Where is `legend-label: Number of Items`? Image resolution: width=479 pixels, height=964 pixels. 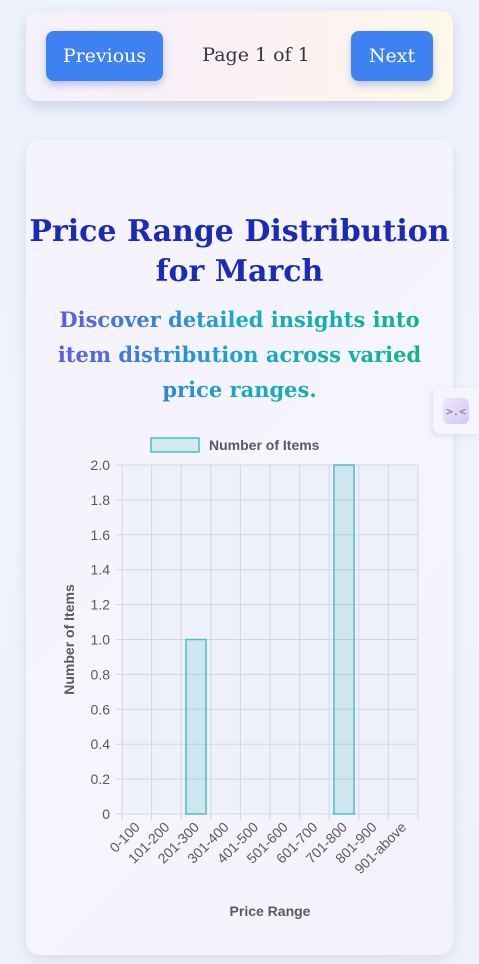 legend-label: Number of Items is located at coordinates (264, 445).